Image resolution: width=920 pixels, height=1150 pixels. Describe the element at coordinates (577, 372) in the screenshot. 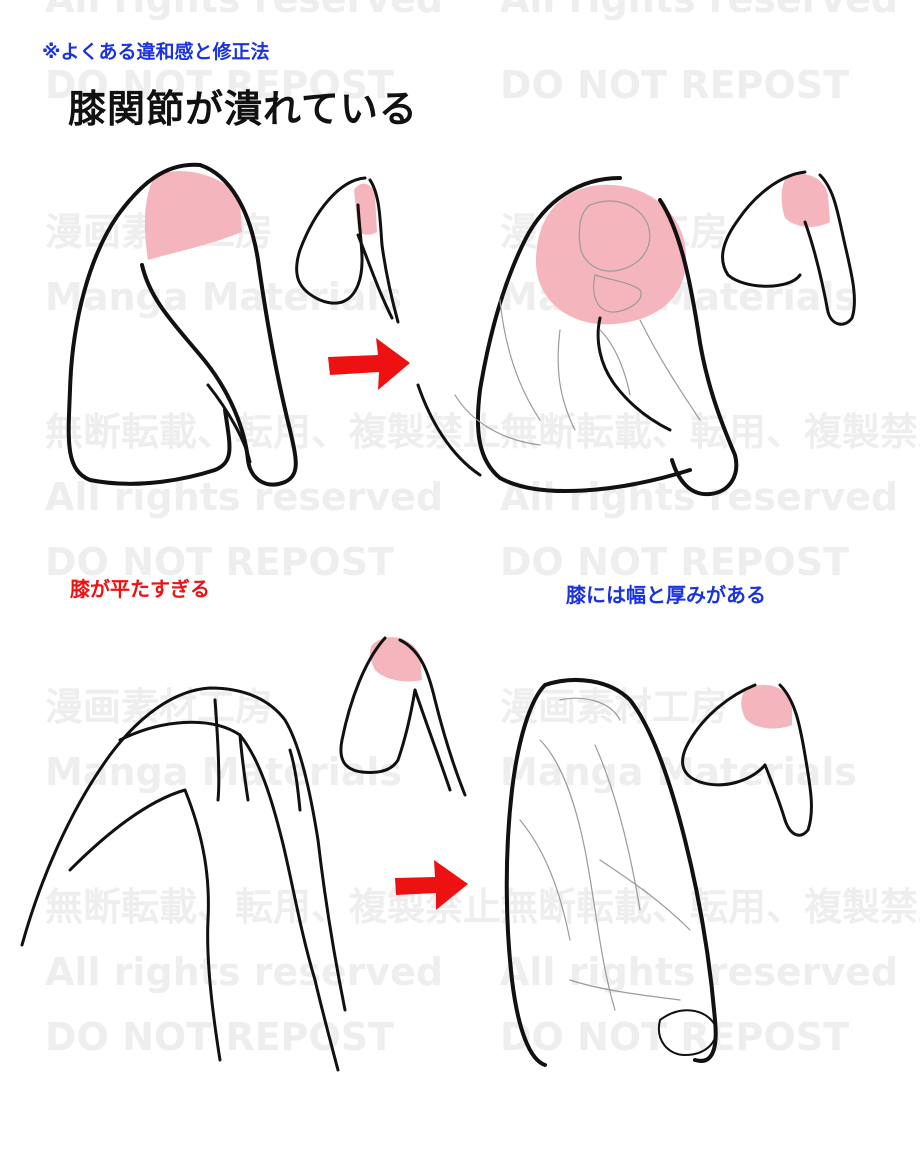

I see `muscle-lines` at that location.